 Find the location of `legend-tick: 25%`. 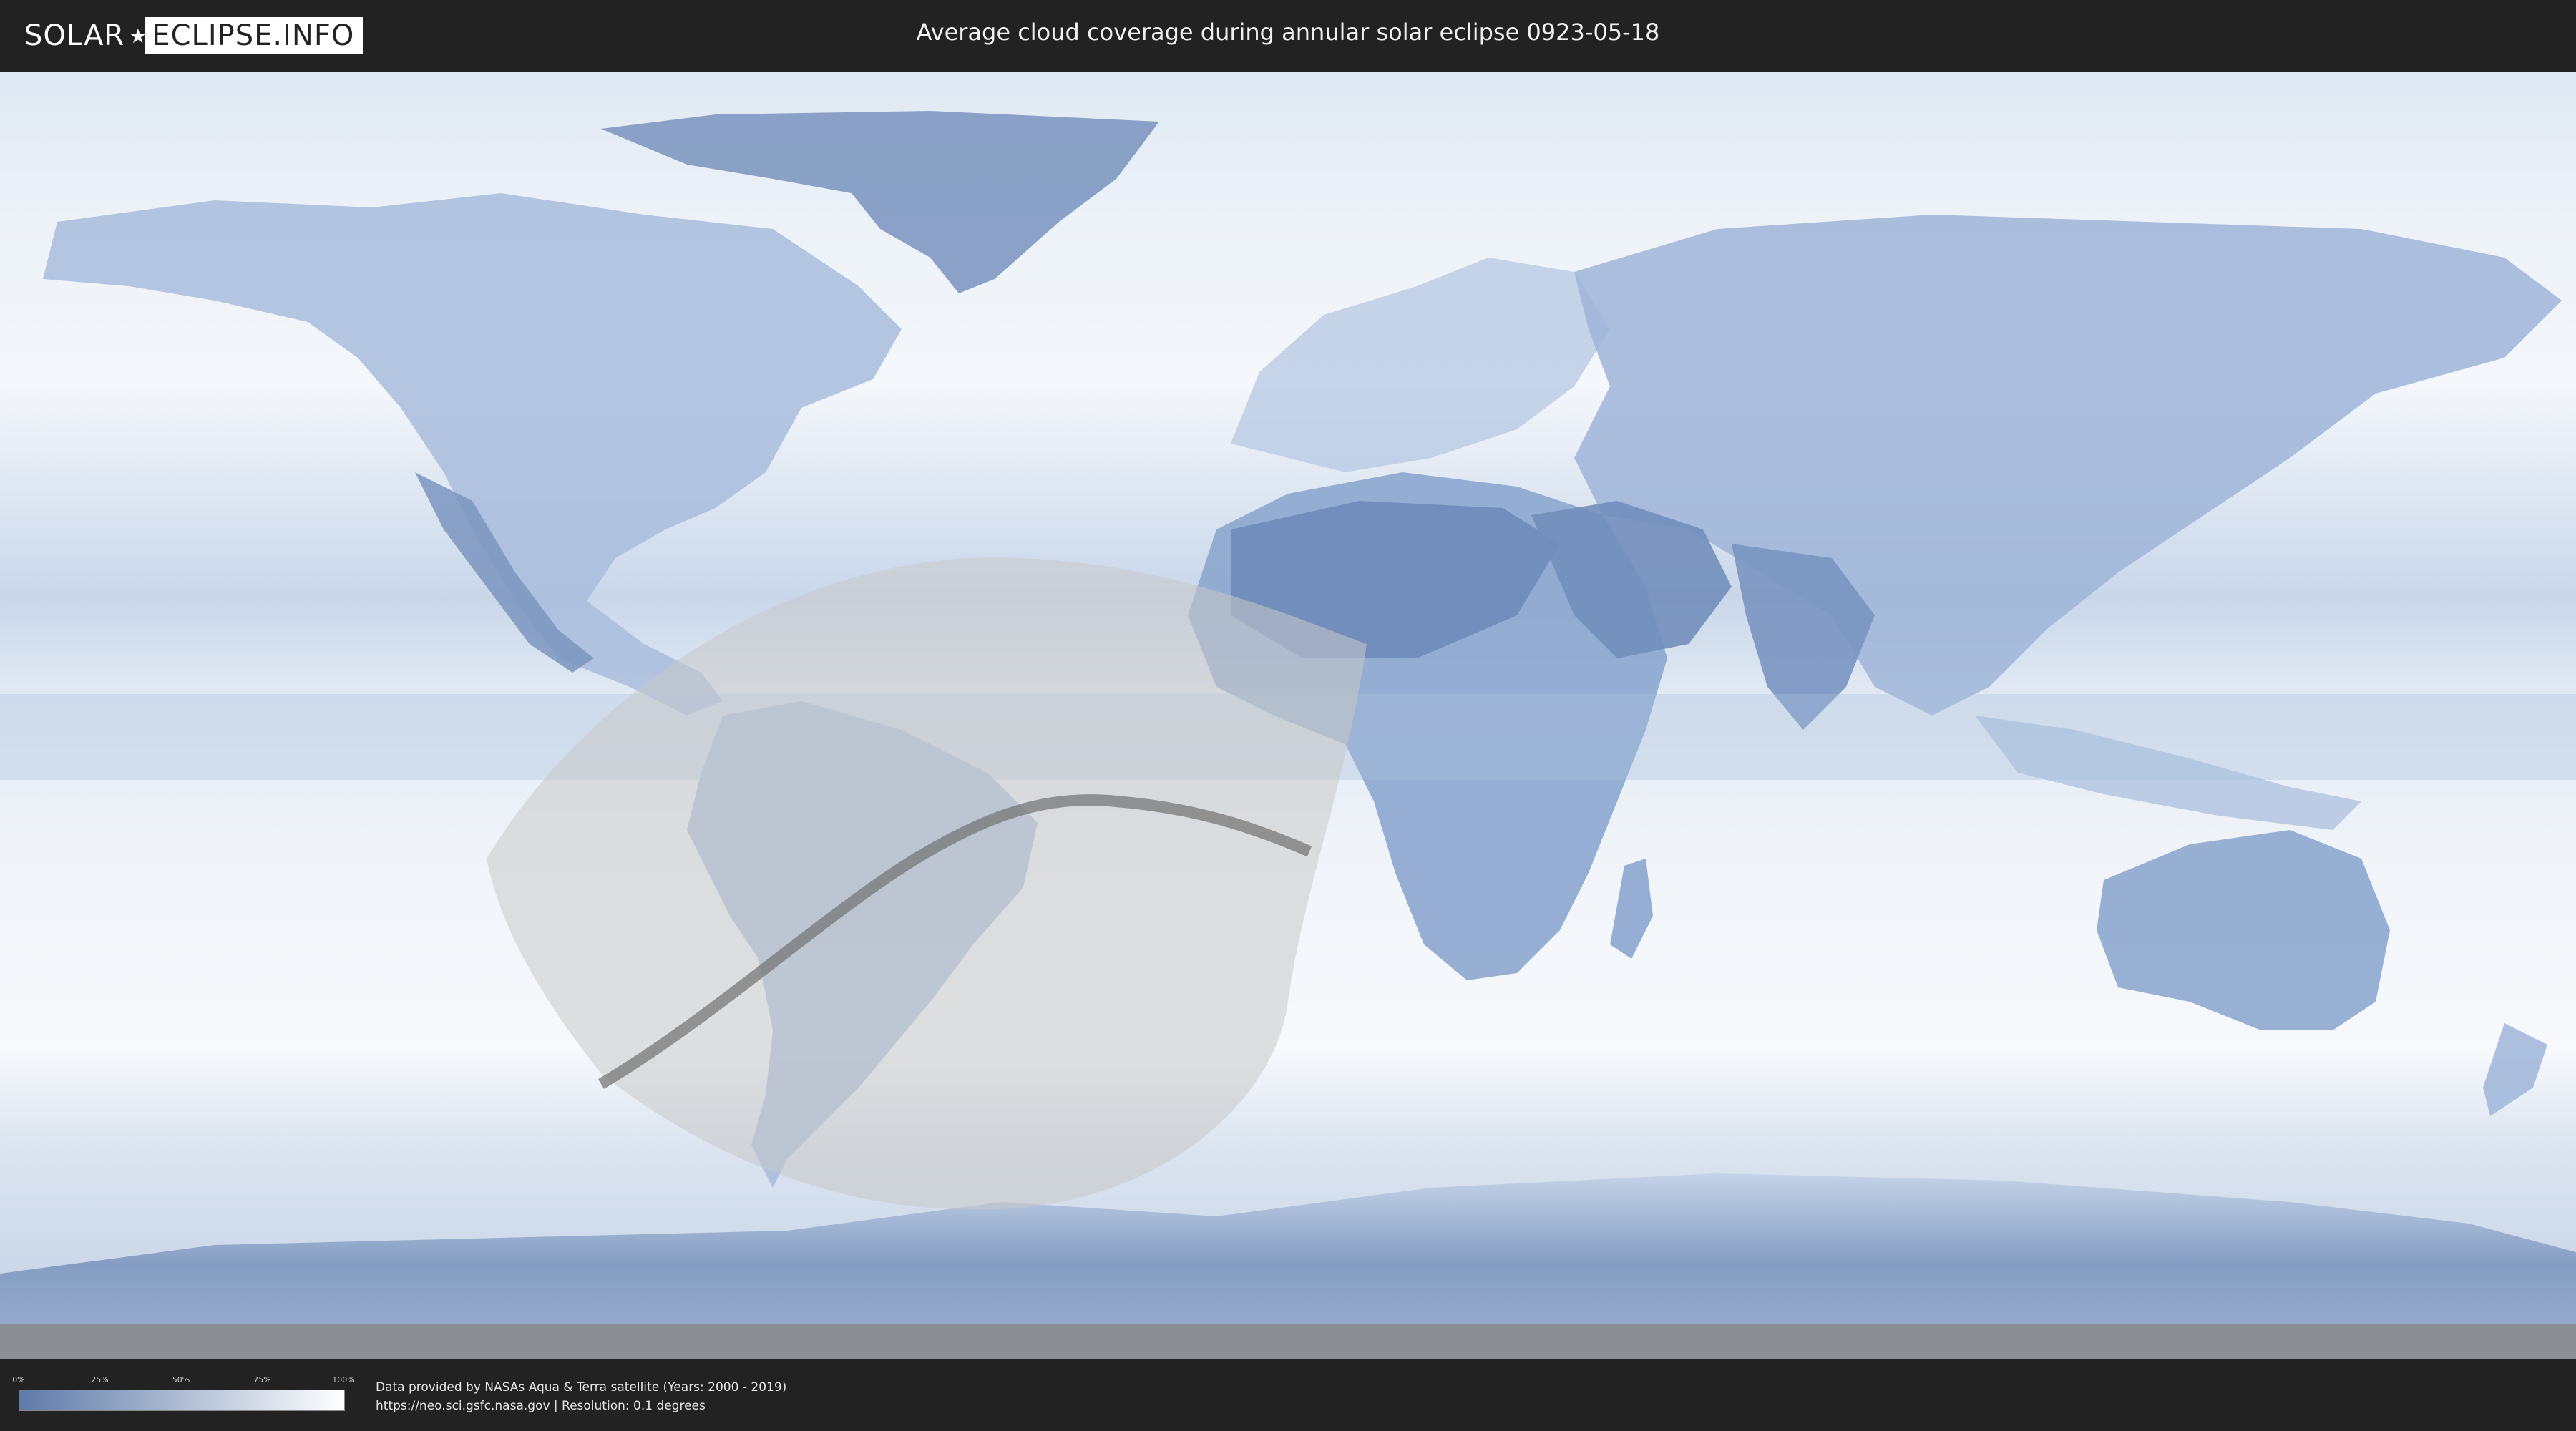

legend-tick: 25% is located at coordinates (100, 1379).